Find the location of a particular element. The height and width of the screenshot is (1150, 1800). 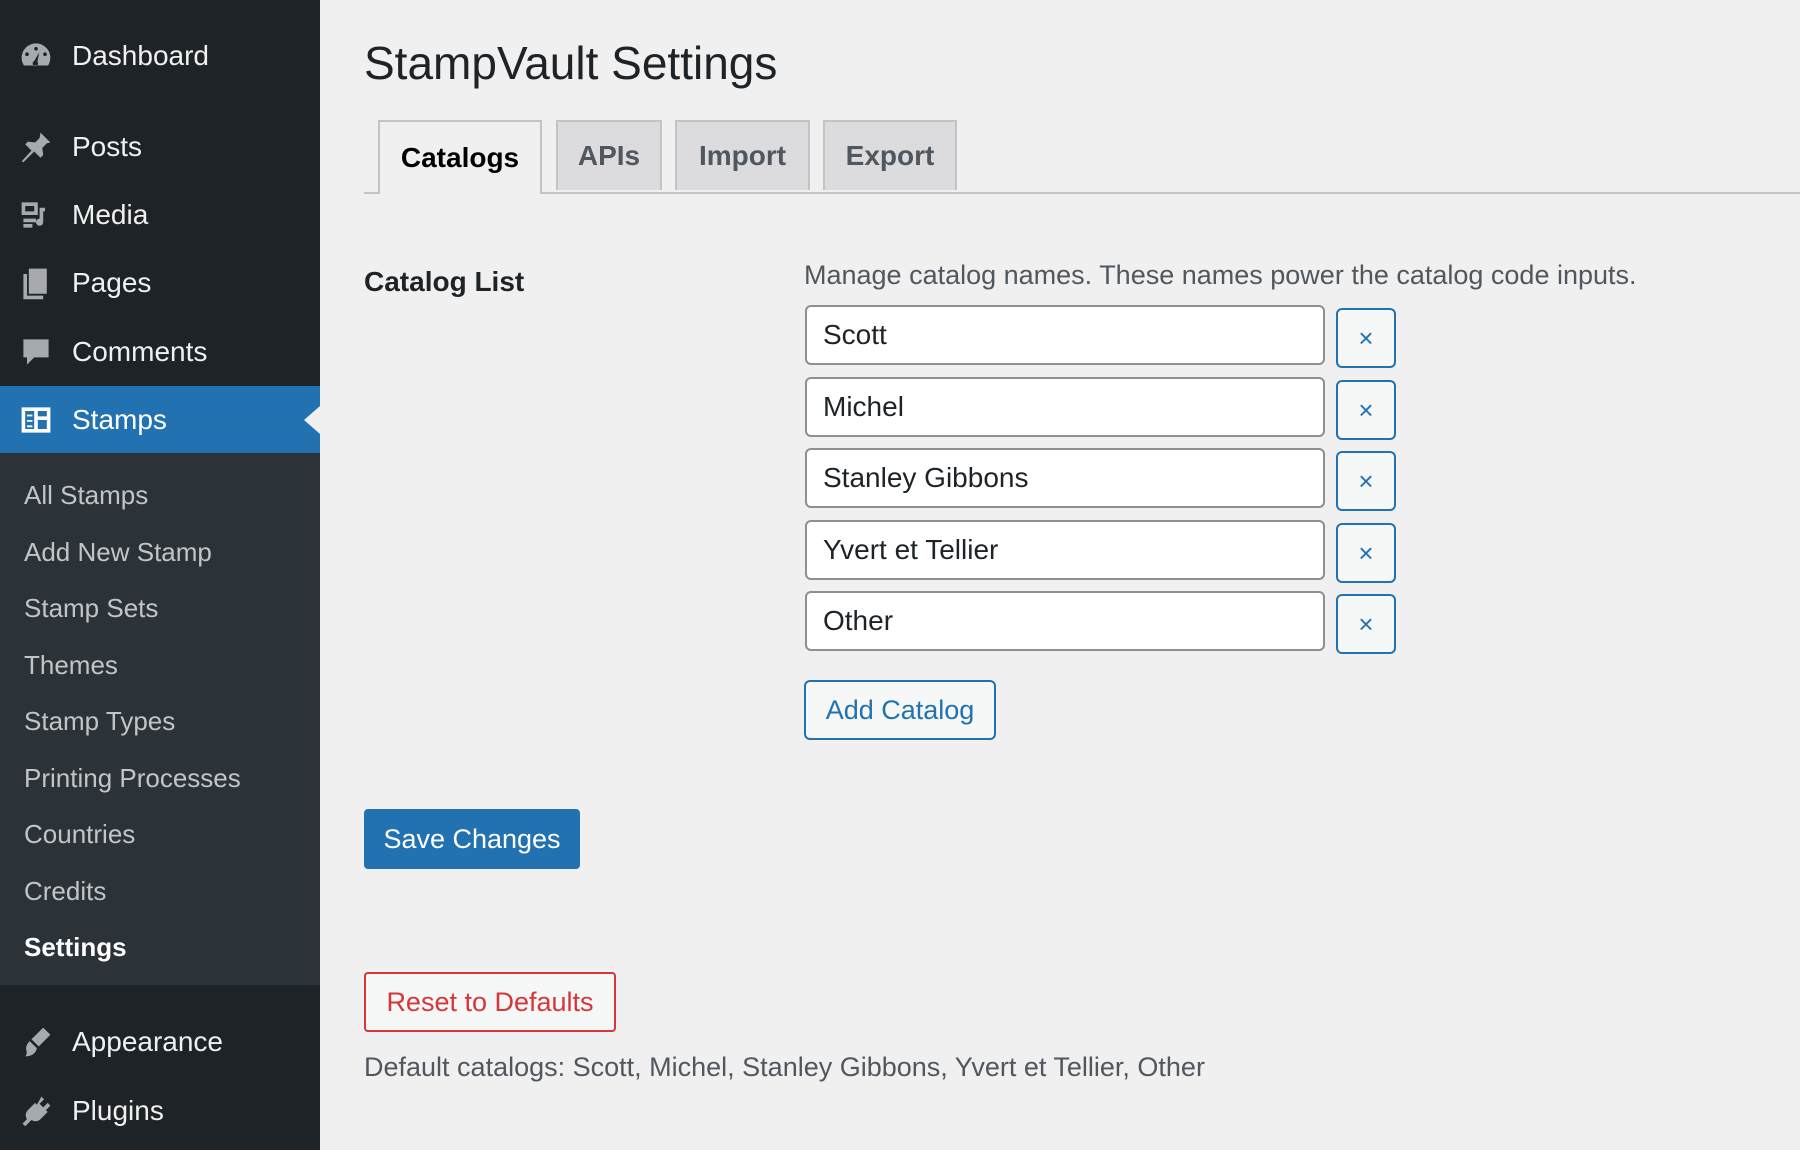

comment-icon is located at coordinates (36, 352).